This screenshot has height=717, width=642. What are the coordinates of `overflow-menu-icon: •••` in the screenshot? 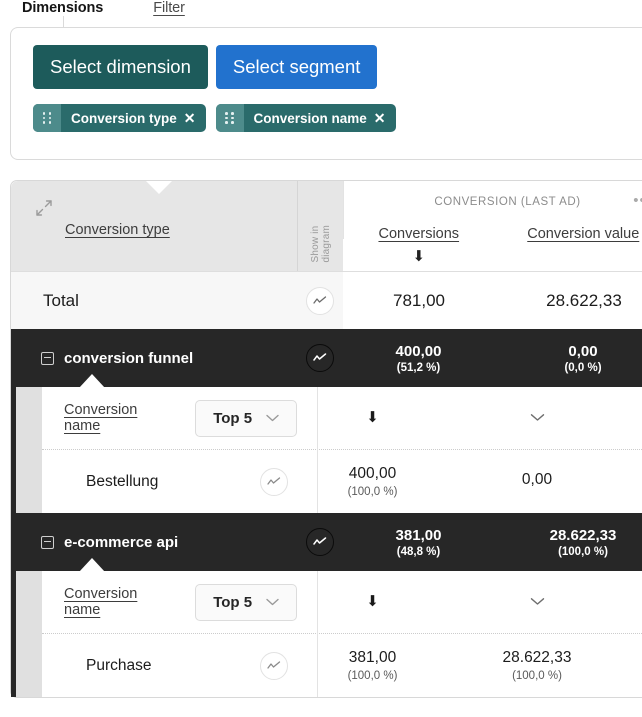 It's located at (637, 200).